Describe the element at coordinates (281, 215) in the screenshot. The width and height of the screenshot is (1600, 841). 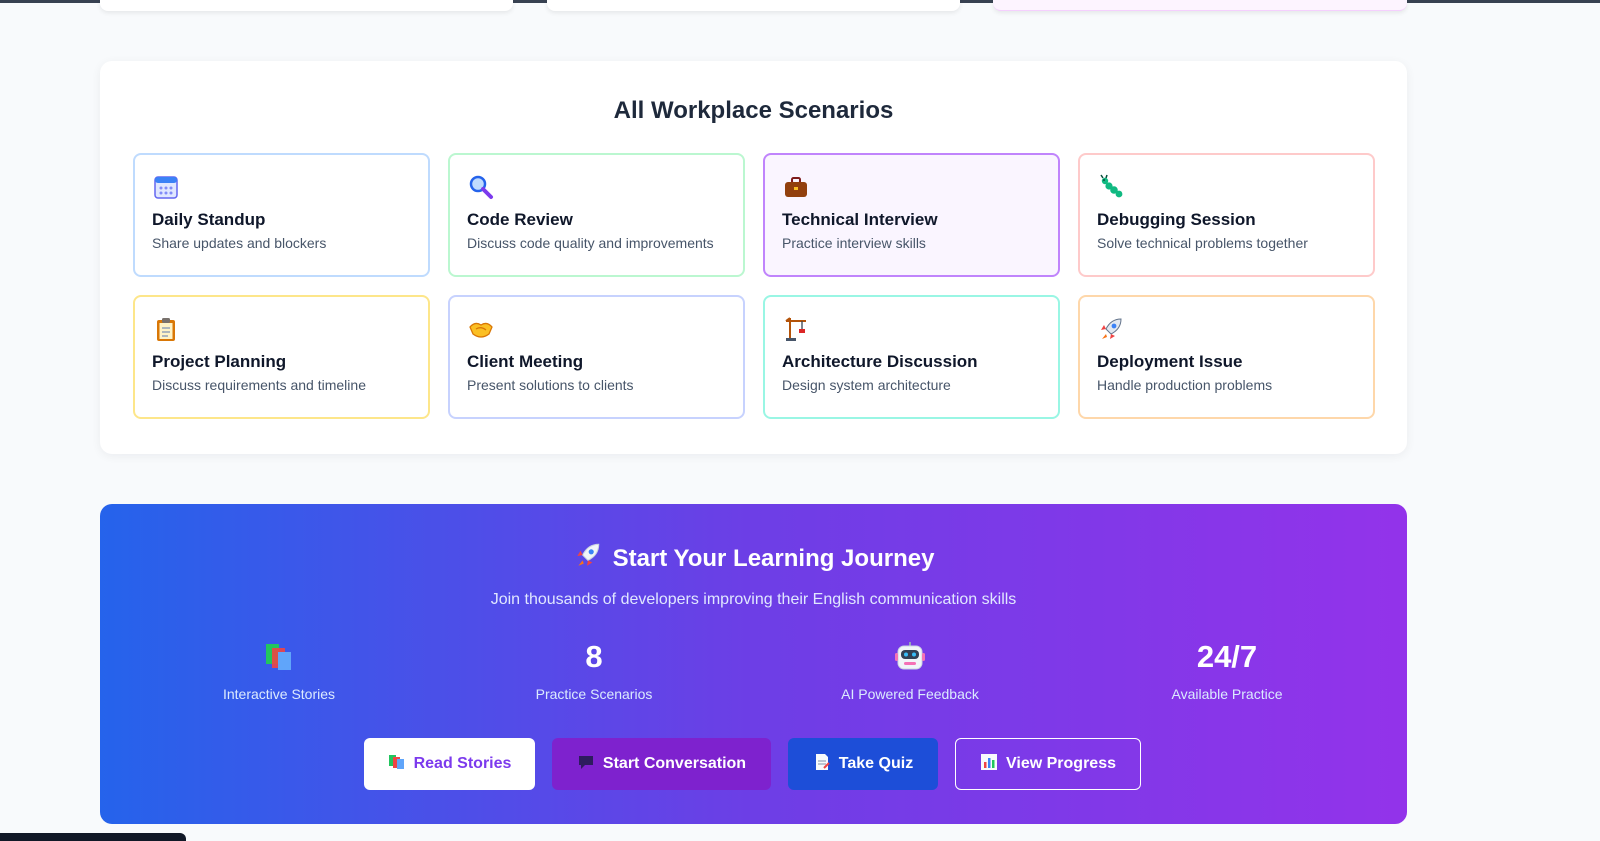
I see `scenario-card-daily-standup: Daily Standup Share updates and blockers` at that location.